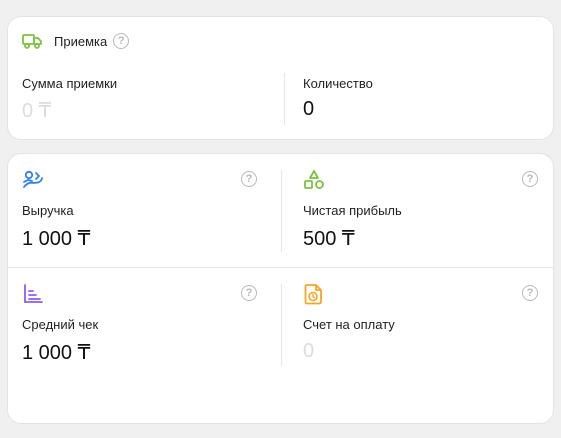  What do you see at coordinates (281, 325) in the screenshot?
I see `metrics-divider-bottom` at bounding box center [281, 325].